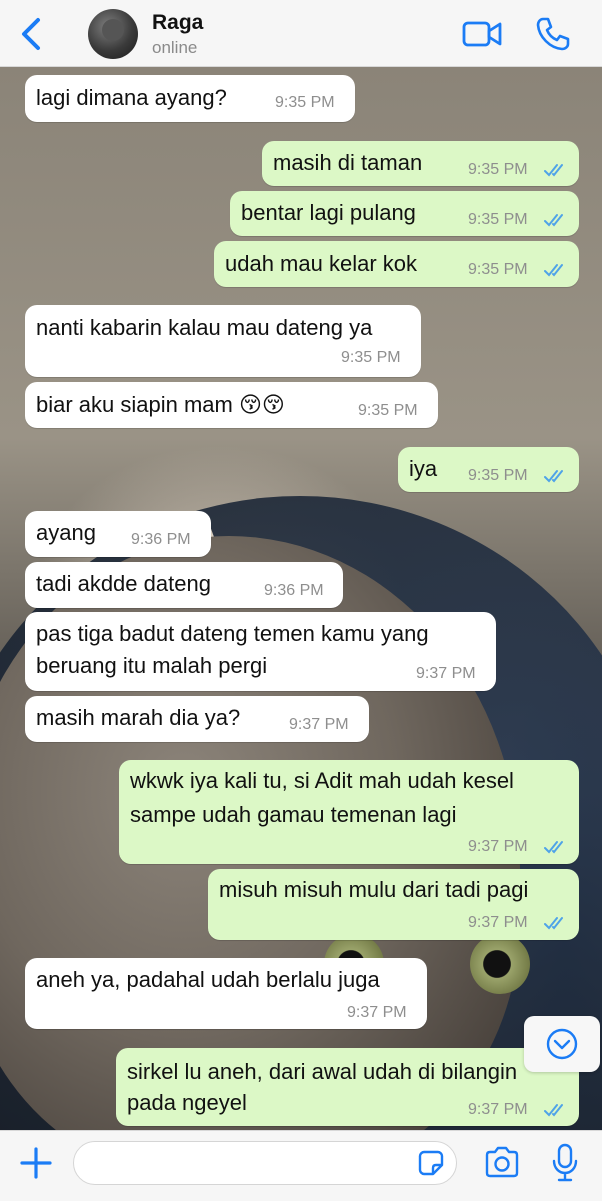 This screenshot has height=1201, width=602. Describe the element at coordinates (301, 33) in the screenshot. I see `chat-header: Raga online` at that location.